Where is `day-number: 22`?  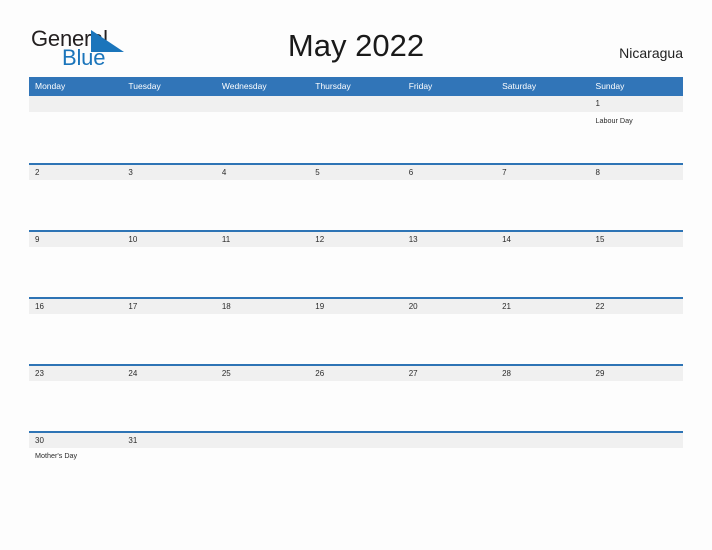
day-number: 22 is located at coordinates (636, 307).